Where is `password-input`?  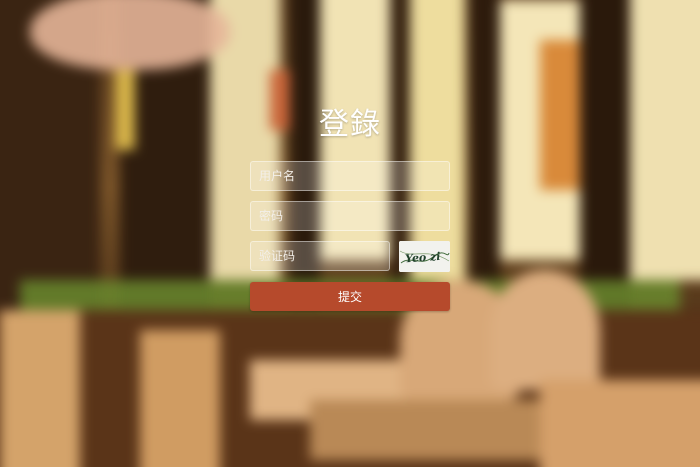
password-input is located at coordinates (350, 216).